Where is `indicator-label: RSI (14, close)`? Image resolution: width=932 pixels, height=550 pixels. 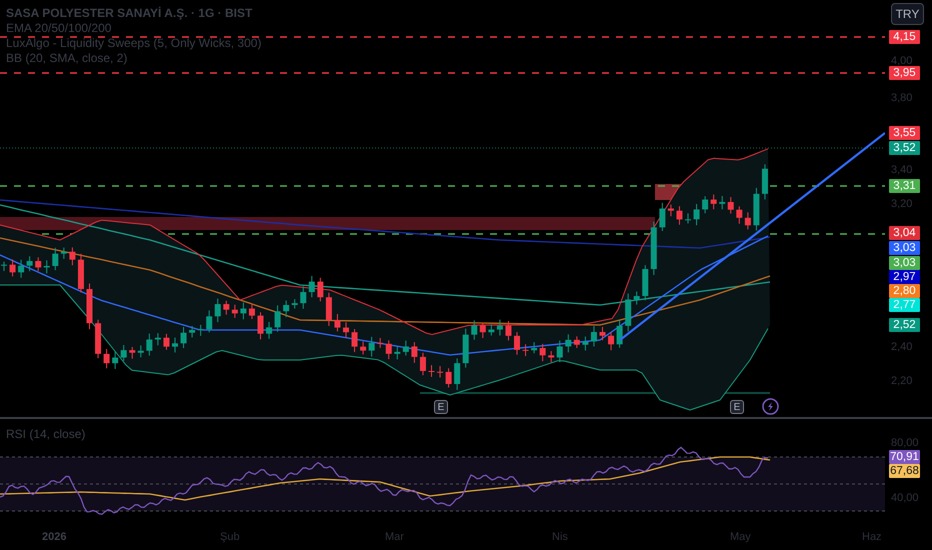 indicator-label: RSI (14, close) is located at coordinates (46, 434).